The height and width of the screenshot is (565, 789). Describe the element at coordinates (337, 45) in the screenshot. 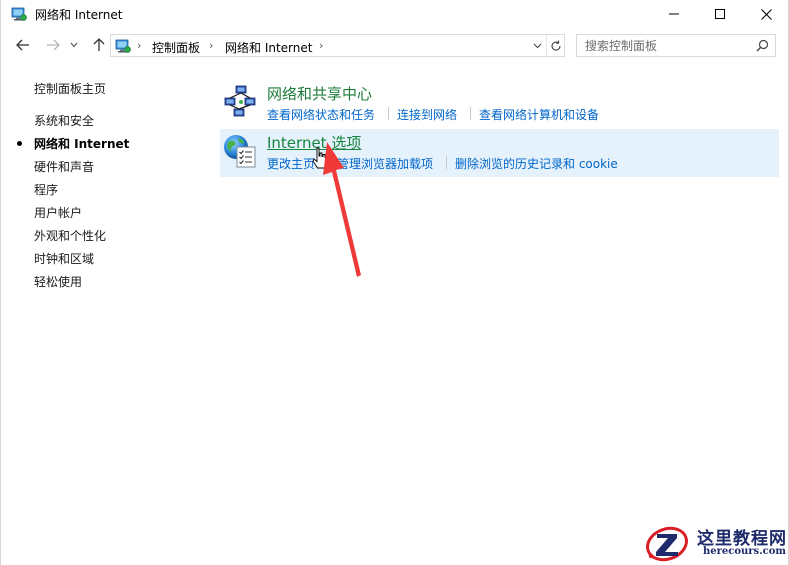

I see `address-bar: › 控制面板 › 网络和 Internet ›` at that location.